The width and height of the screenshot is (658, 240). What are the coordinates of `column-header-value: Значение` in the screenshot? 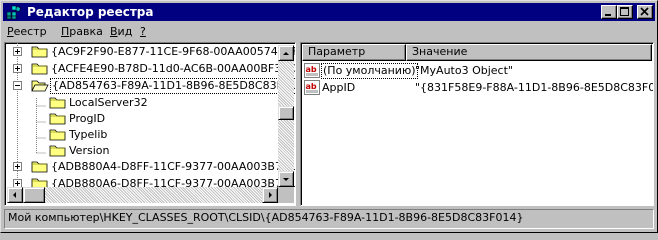 It's located at (529, 52).